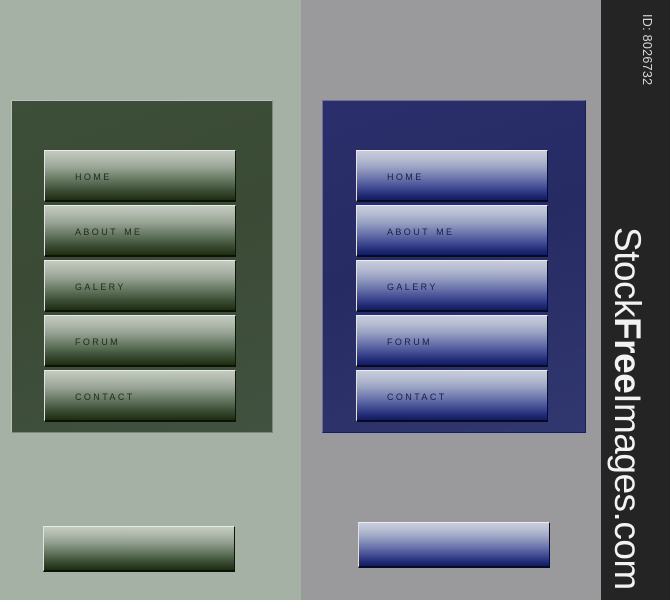 This screenshot has height=600, width=670. What do you see at coordinates (405, 175) in the screenshot?
I see `blue-menu-item-home-label: Home` at bounding box center [405, 175].